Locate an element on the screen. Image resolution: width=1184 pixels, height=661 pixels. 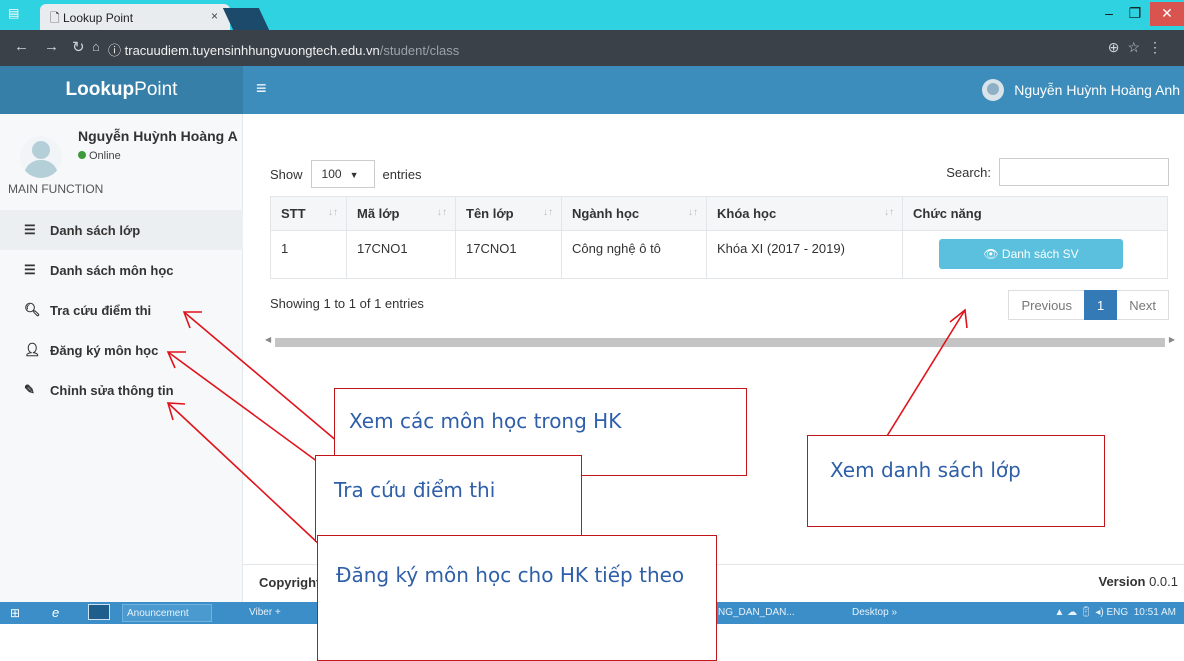
app-header: LookupPoint ≡ Nguyễn Huỳnh Hoàng Anh is located at coordinates (592, 90).